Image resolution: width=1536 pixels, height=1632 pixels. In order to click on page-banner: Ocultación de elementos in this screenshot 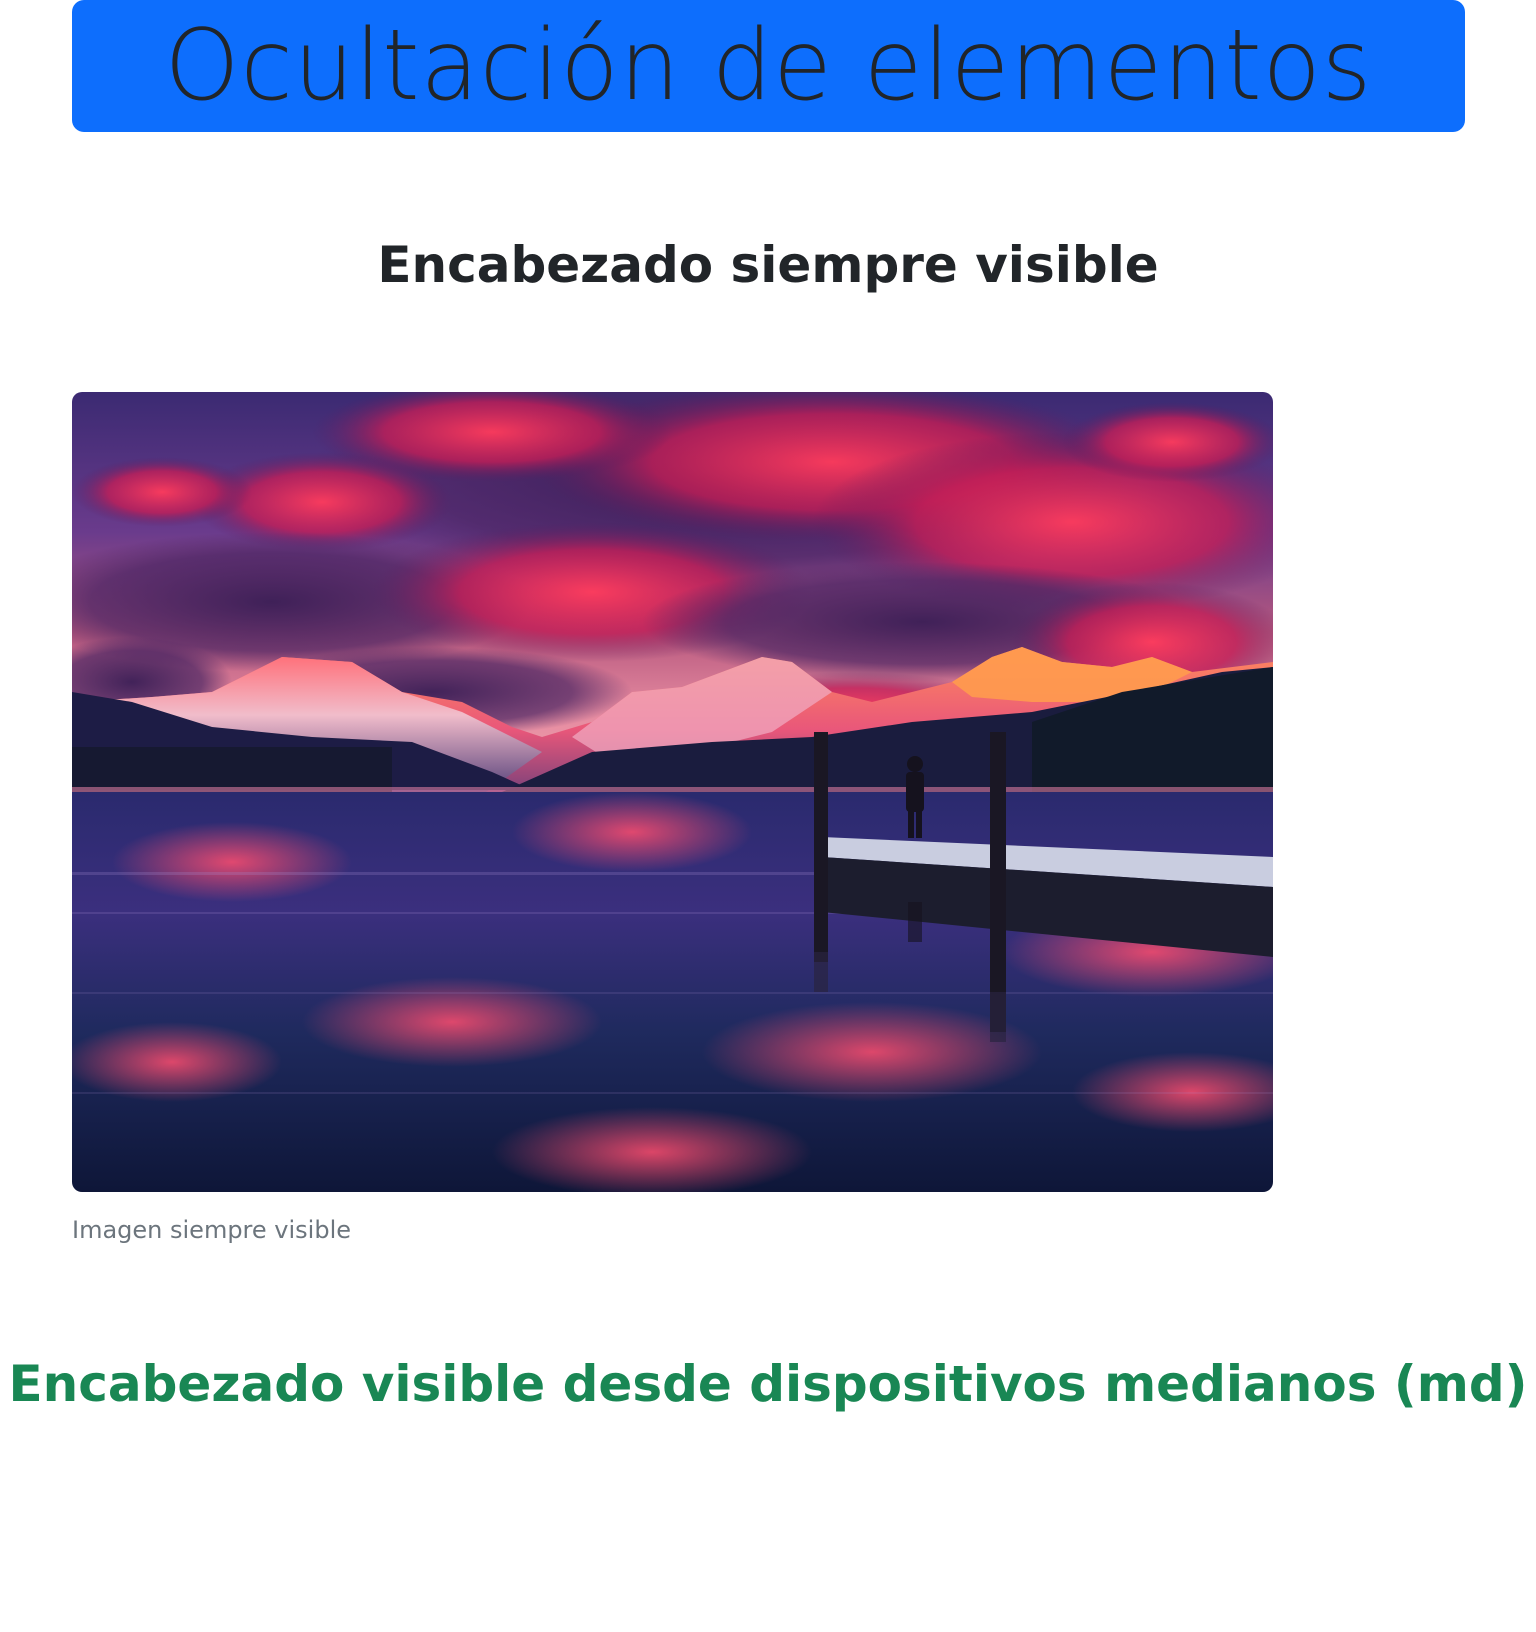, I will do `click(768, 66)`.